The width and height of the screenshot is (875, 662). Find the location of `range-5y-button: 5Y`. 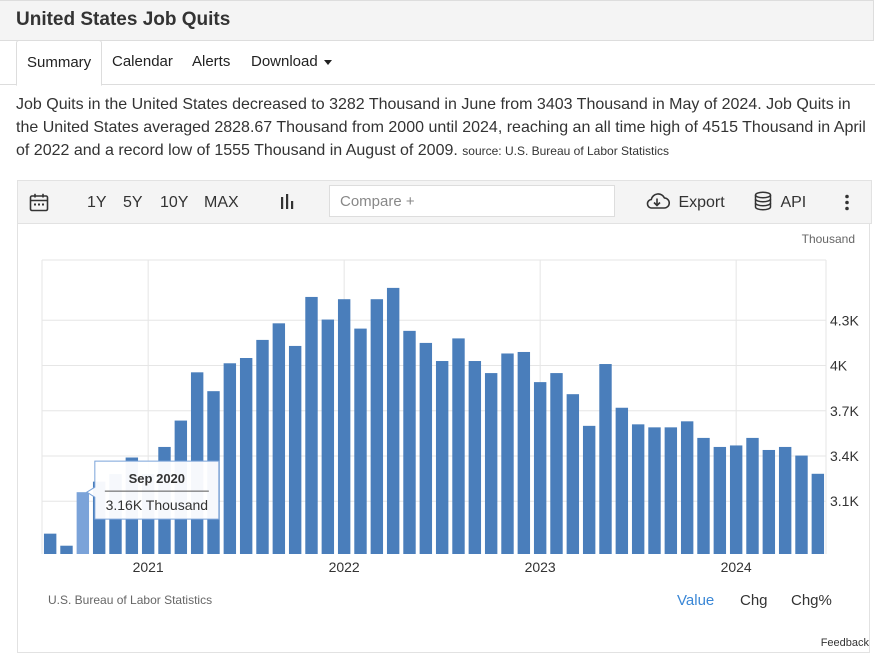

range-5y-button: 5Y is located at coordinates (133, 202).